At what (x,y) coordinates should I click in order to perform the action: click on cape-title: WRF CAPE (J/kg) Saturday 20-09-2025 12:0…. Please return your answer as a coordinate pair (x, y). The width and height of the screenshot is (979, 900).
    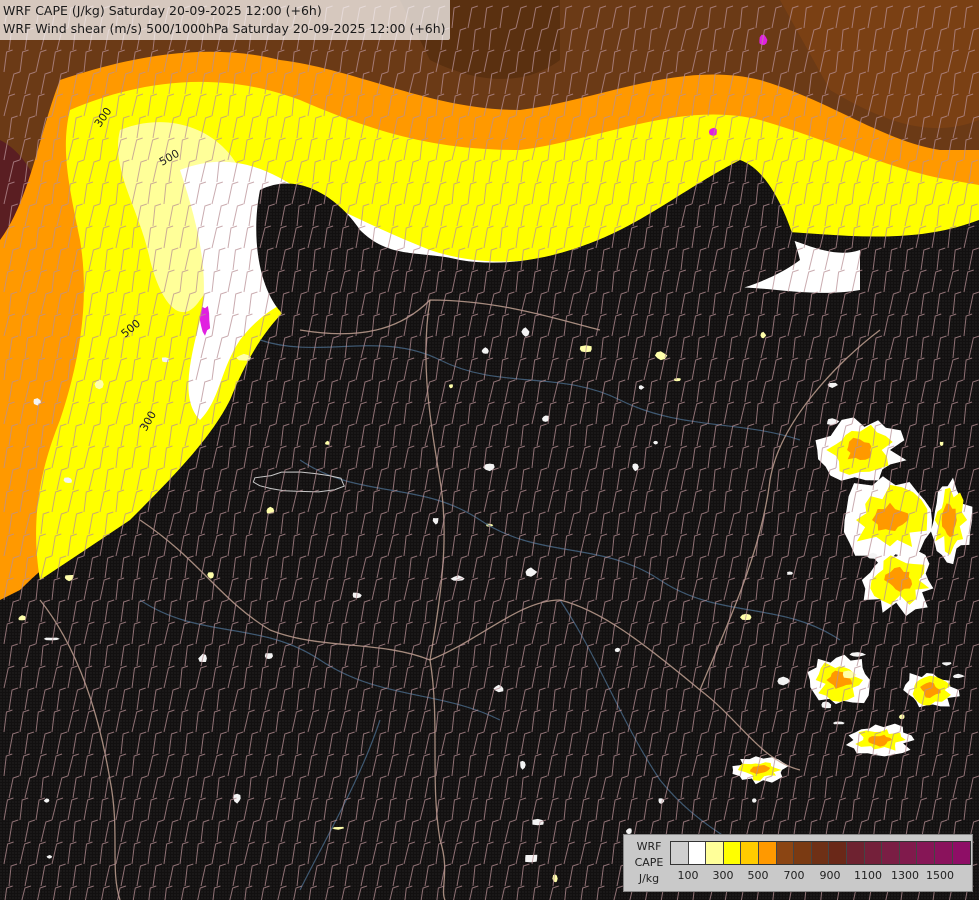
    Looking at the image, I should click on (162, 10).